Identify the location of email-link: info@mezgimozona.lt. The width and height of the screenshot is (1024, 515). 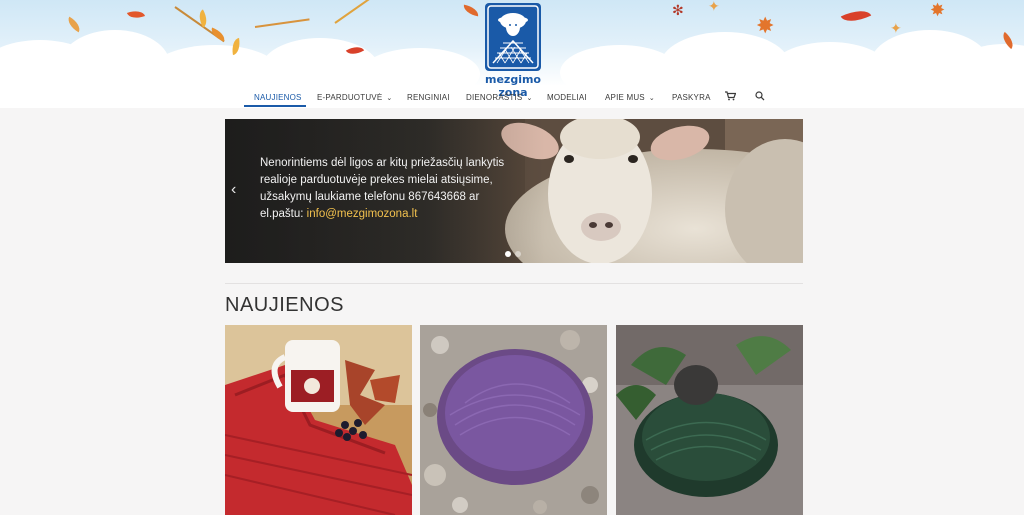
(362, 214).